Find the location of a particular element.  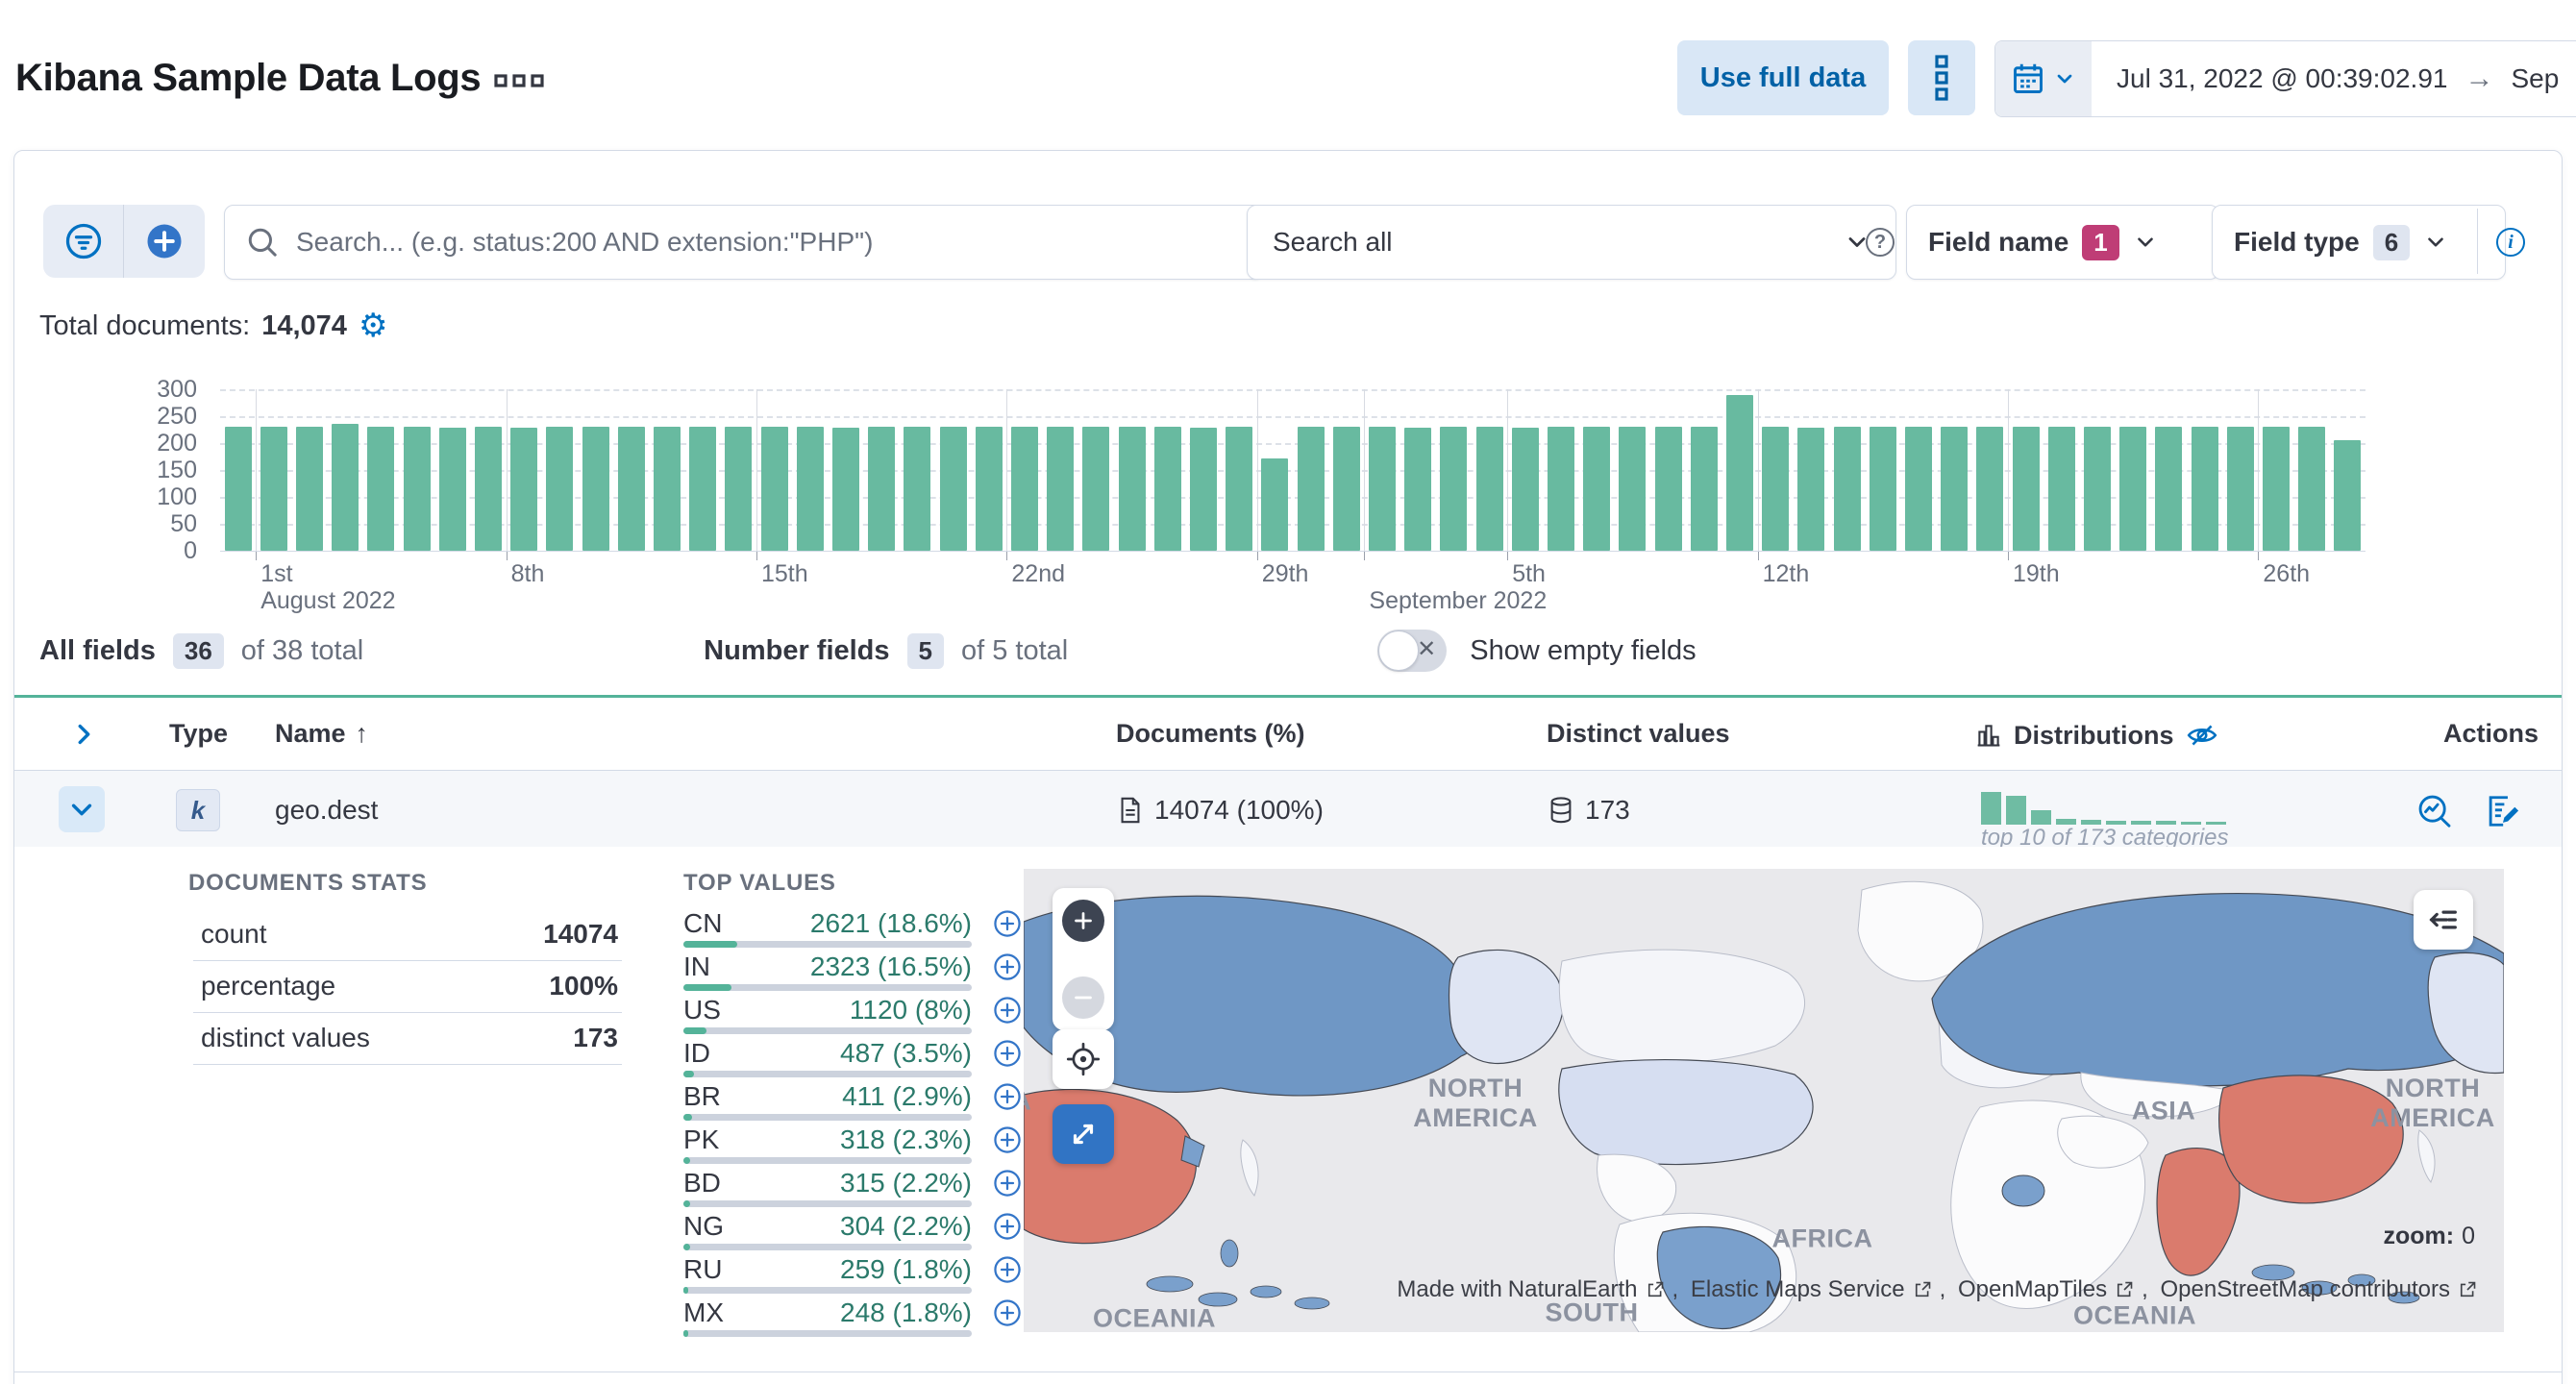

field-type-filter-button: Field type 6 is located at coordinates (2359, 242).